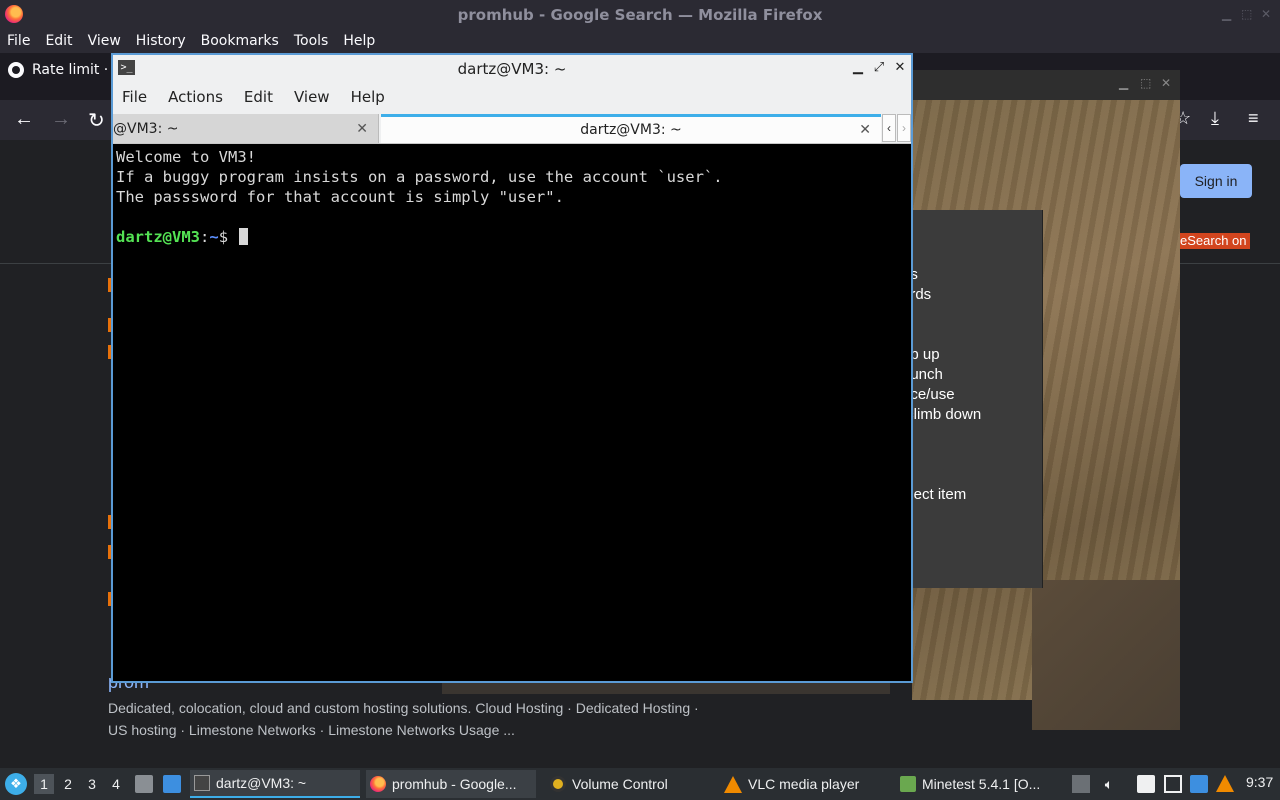 The height and width of the screenshot is (800, 1280). Describe the element at coordinates (172, 784) in the screenshot. I see `show-desktop-icon` at that location.